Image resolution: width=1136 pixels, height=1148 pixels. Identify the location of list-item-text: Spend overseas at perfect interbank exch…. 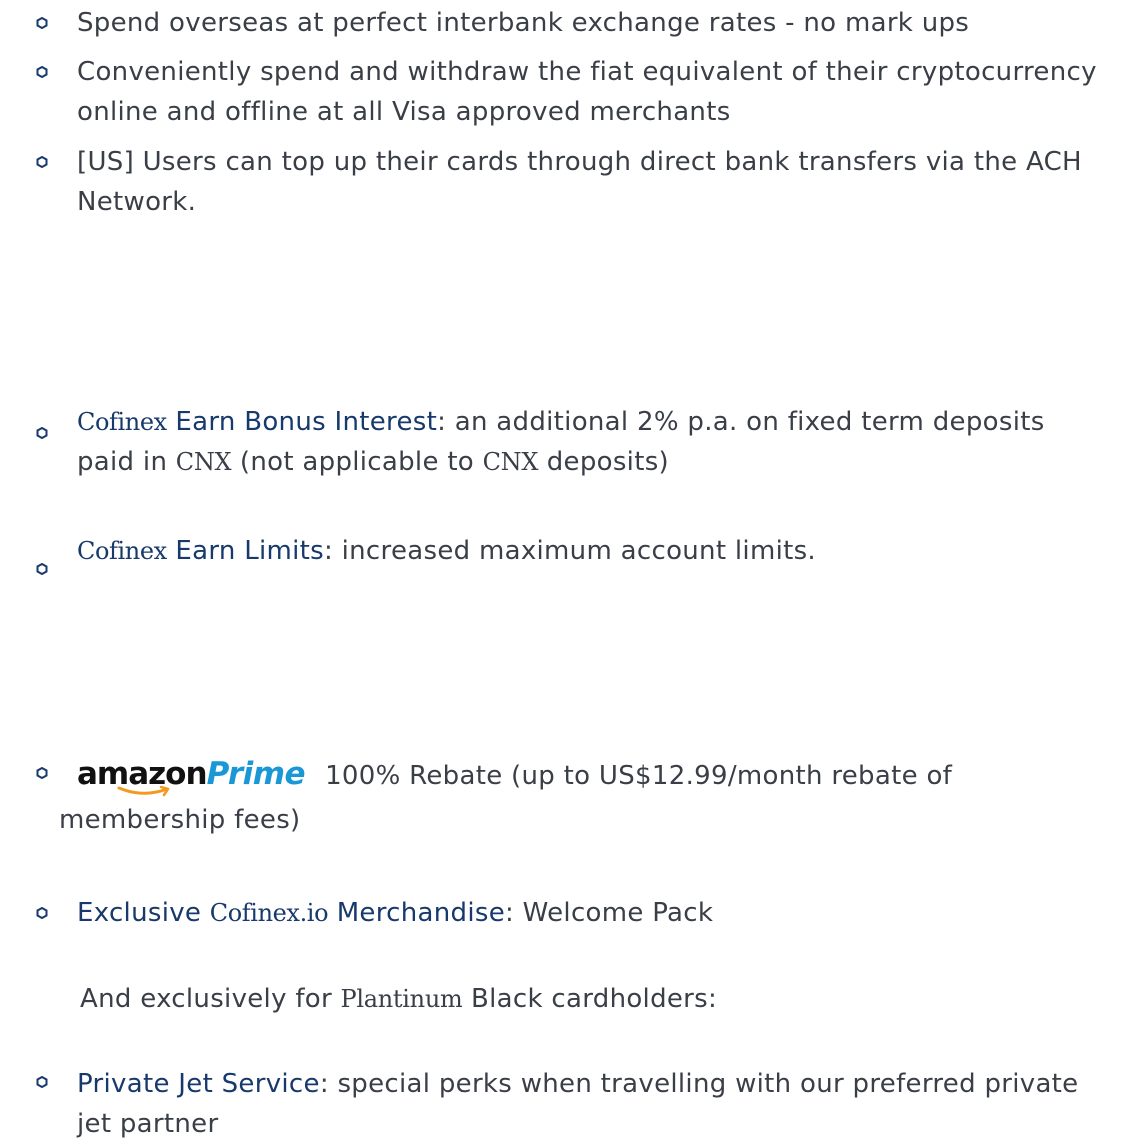
(523, 23).